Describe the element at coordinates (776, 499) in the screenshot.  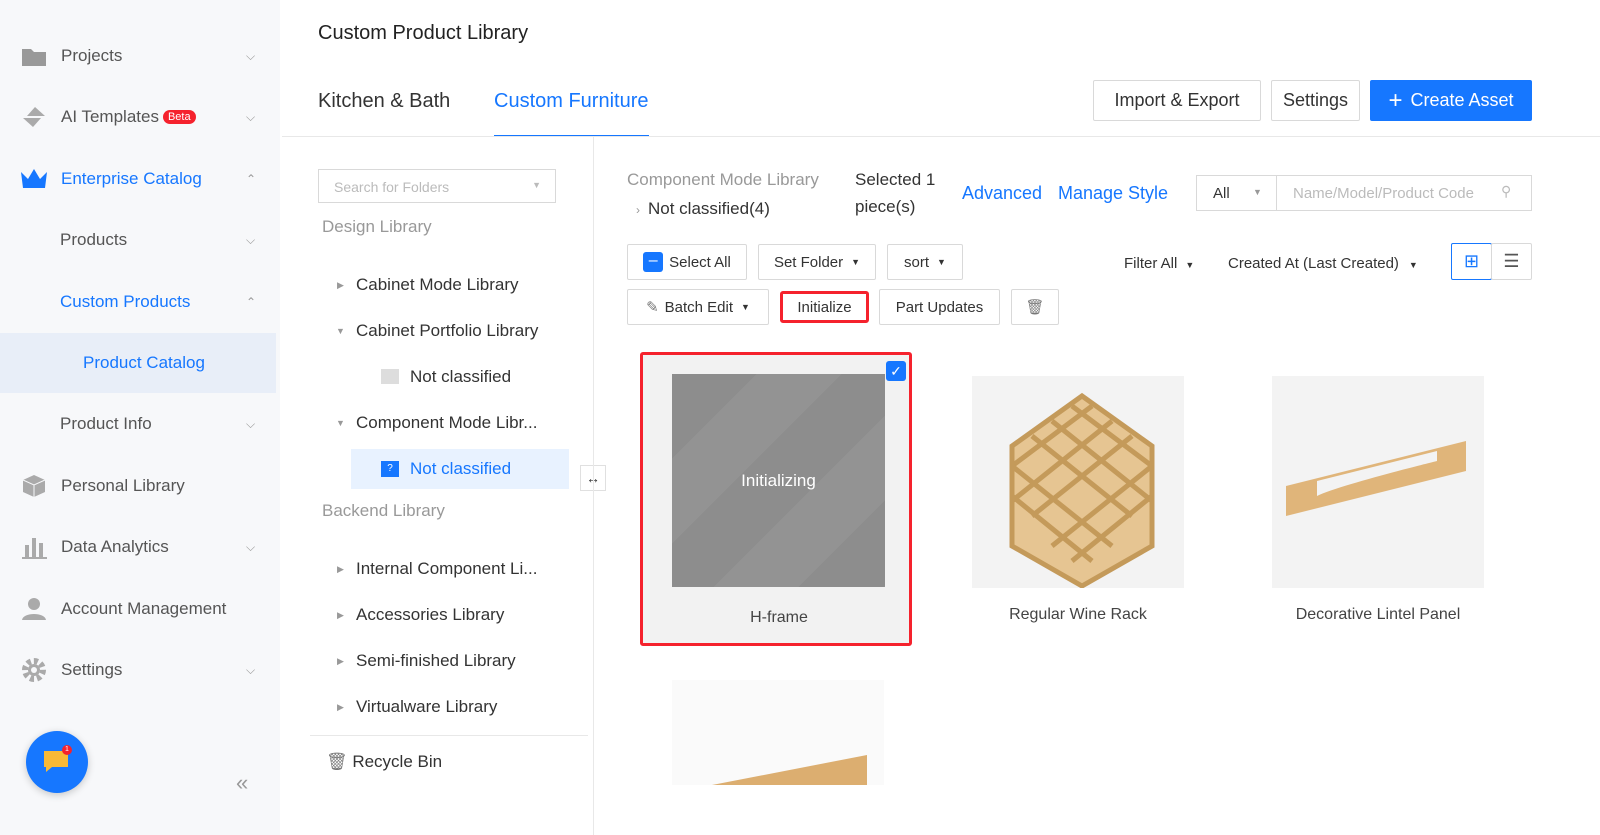
I see `product-card-h-frame: Initializing ✓ H-frame` at that location.